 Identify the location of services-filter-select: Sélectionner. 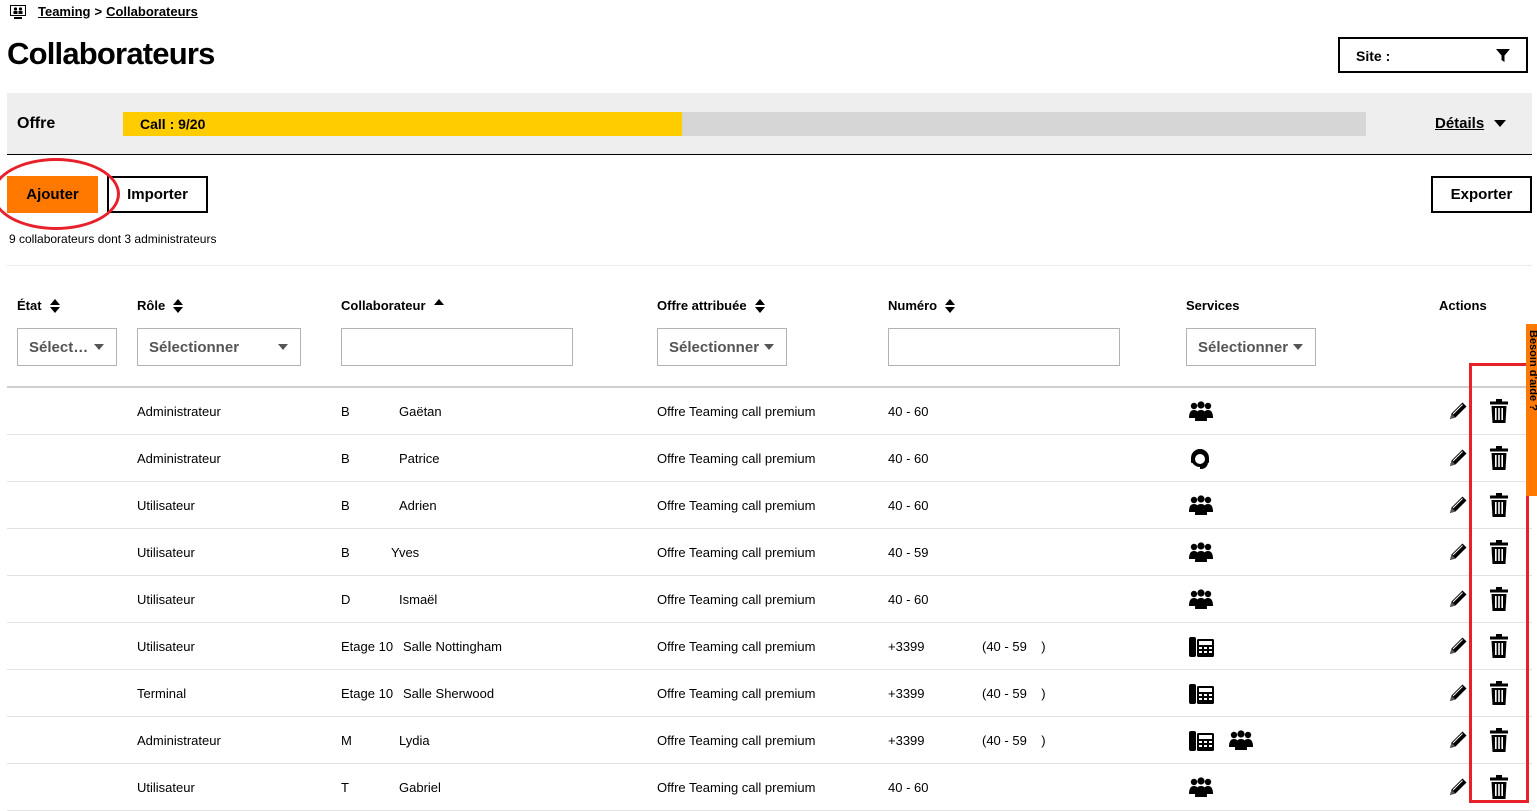
(1251, 347).